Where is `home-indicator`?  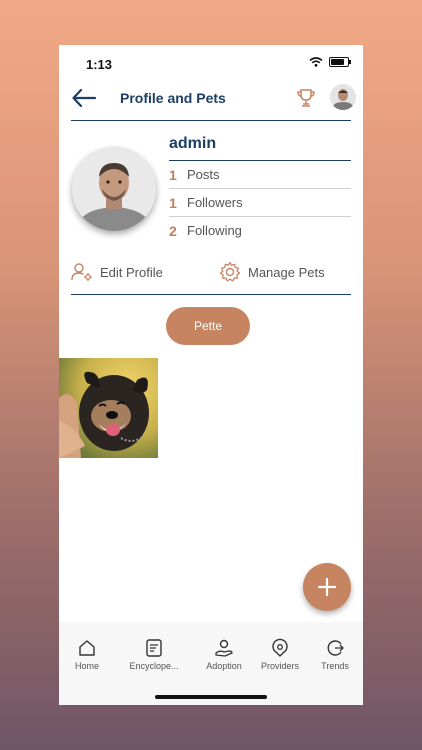 home-indicator is located at coordinates (211, 697).